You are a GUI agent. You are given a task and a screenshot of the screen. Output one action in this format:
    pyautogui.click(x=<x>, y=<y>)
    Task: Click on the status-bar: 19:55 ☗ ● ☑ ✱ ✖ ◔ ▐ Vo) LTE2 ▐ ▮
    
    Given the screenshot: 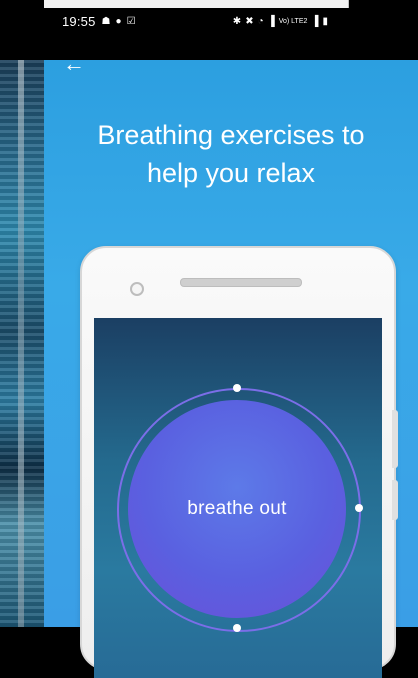 What is the action you would take?
    pyautogui.click(x=231, y=21)
    